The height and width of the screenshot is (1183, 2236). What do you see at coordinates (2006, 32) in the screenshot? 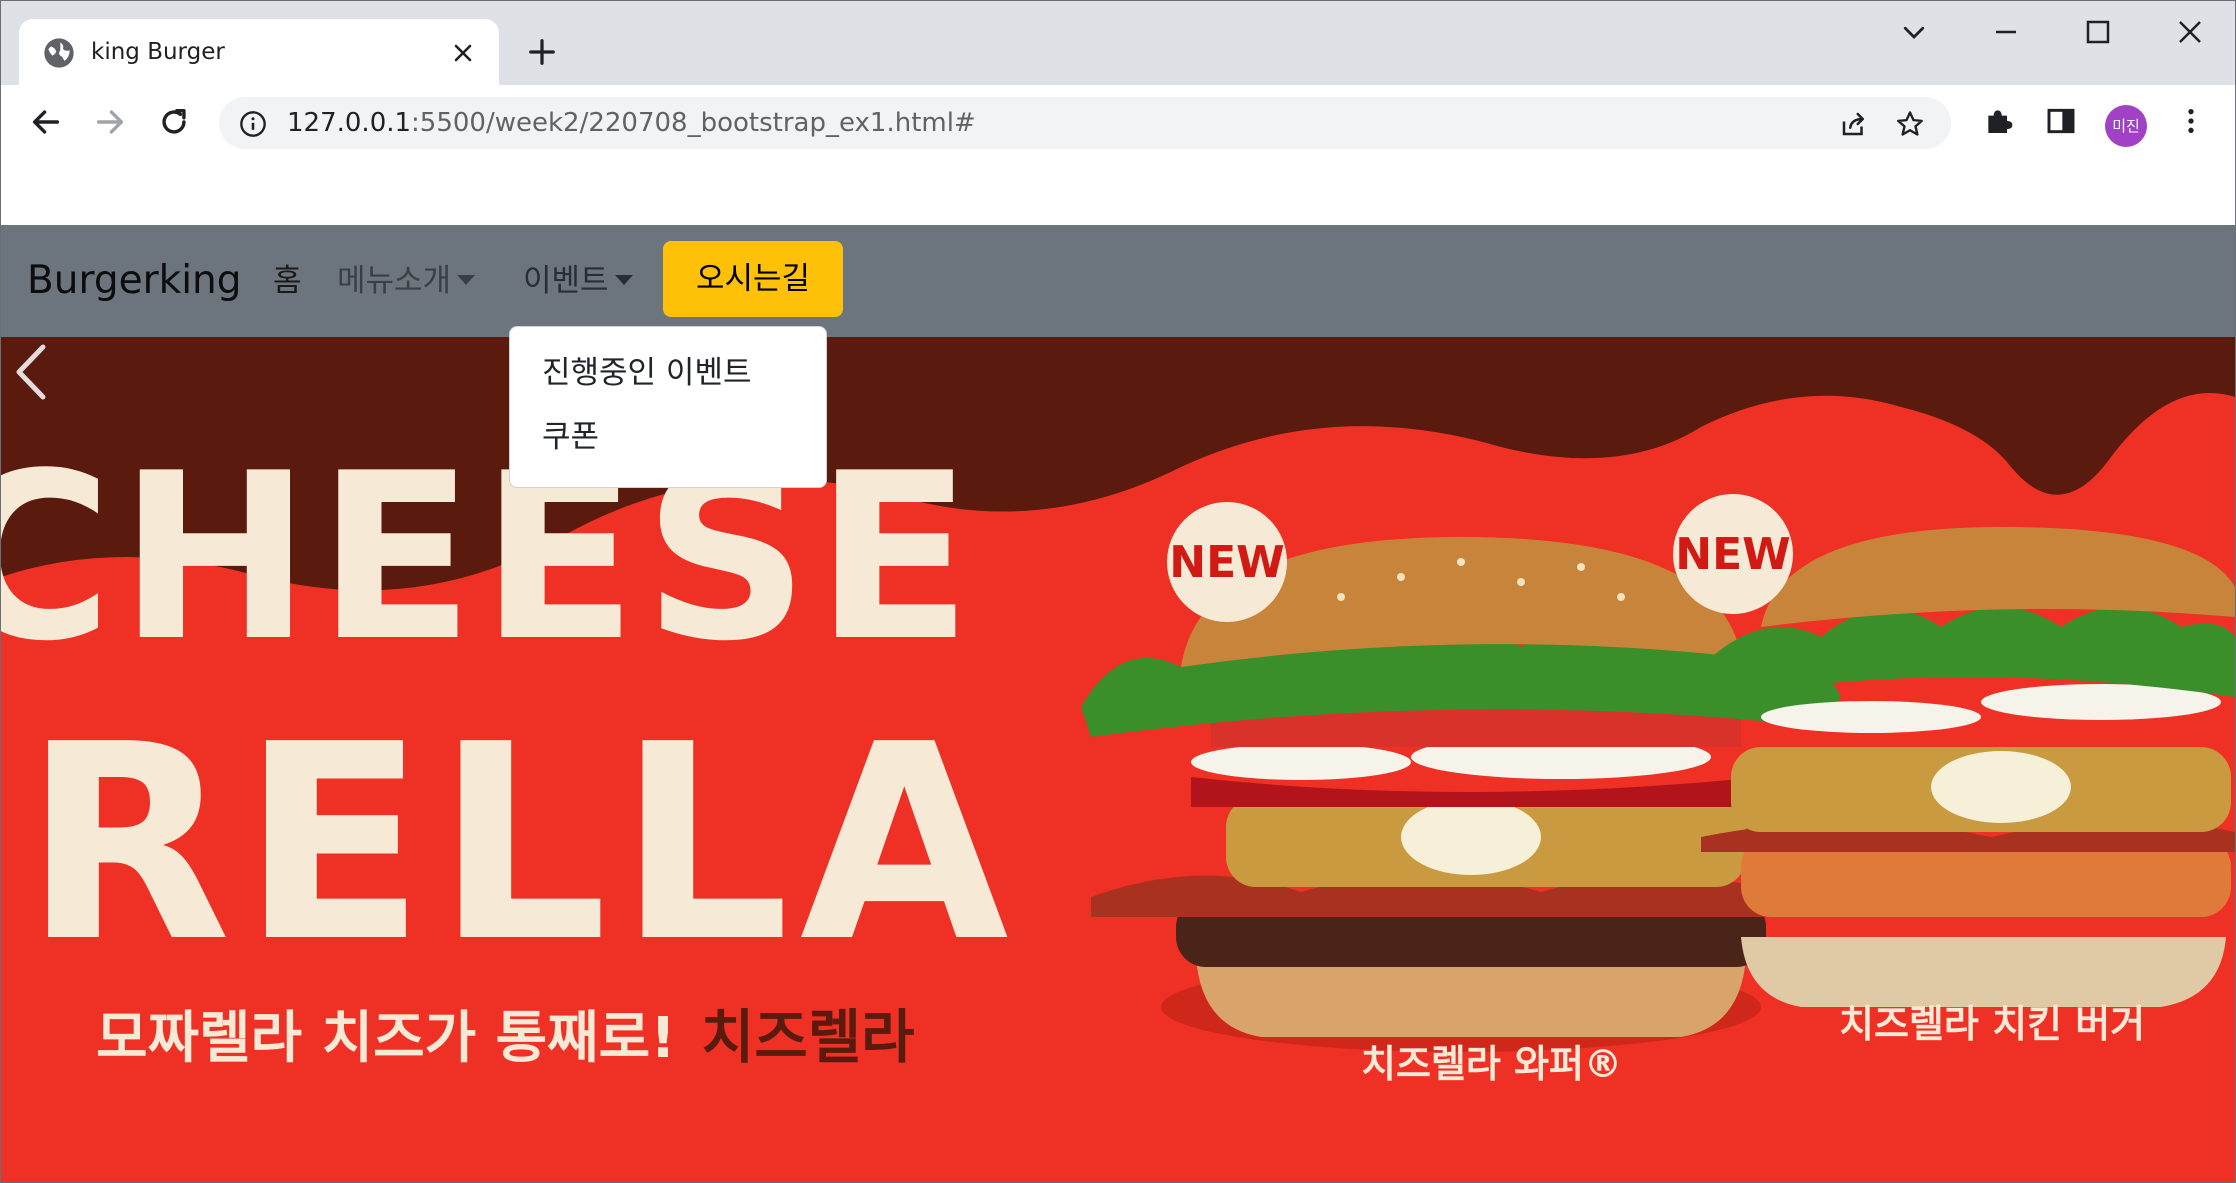
I see `minimize-icon` at bounding box center [2006, 32].